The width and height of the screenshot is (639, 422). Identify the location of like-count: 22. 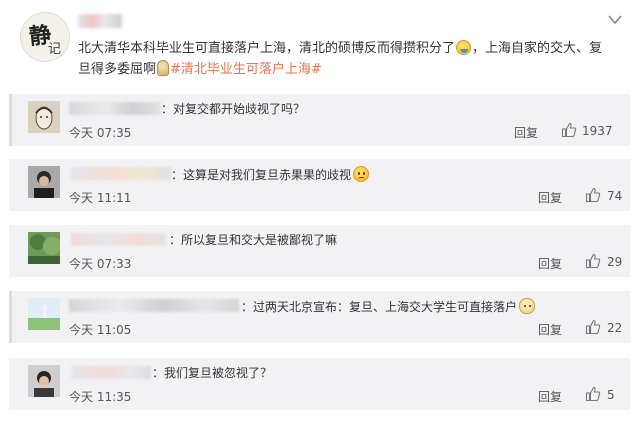
(615, 328).